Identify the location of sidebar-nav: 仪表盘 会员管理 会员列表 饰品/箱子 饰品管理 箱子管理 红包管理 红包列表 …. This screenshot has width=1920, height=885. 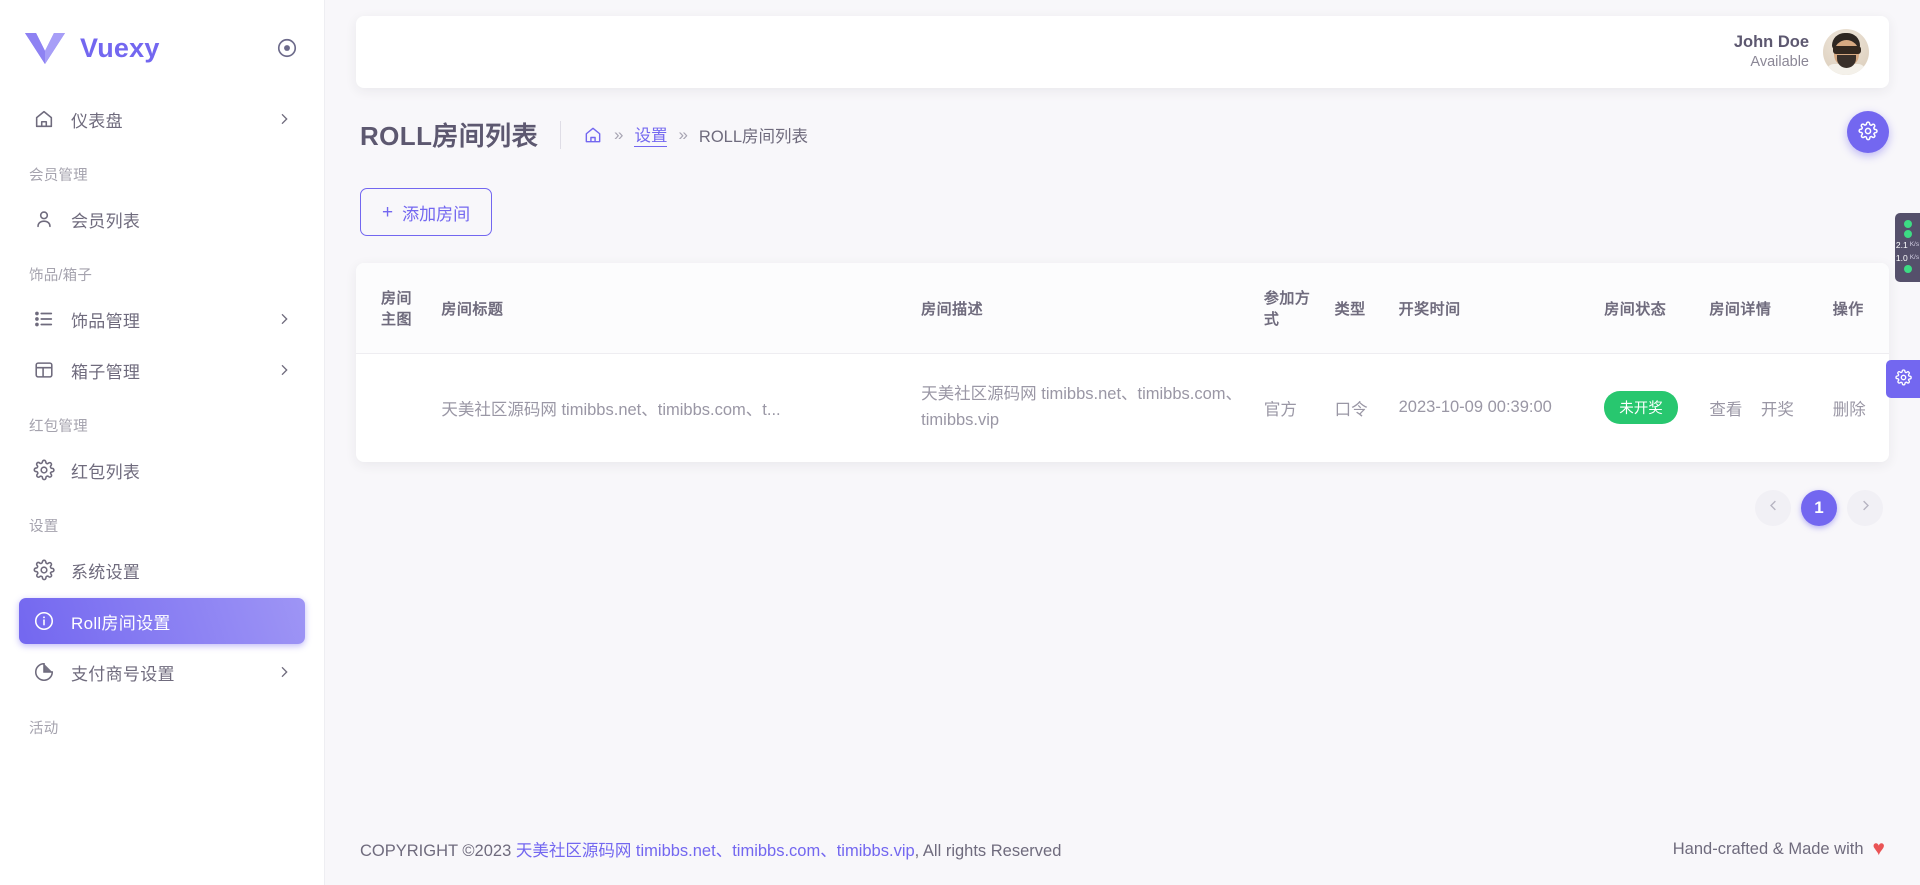
(162, 422).